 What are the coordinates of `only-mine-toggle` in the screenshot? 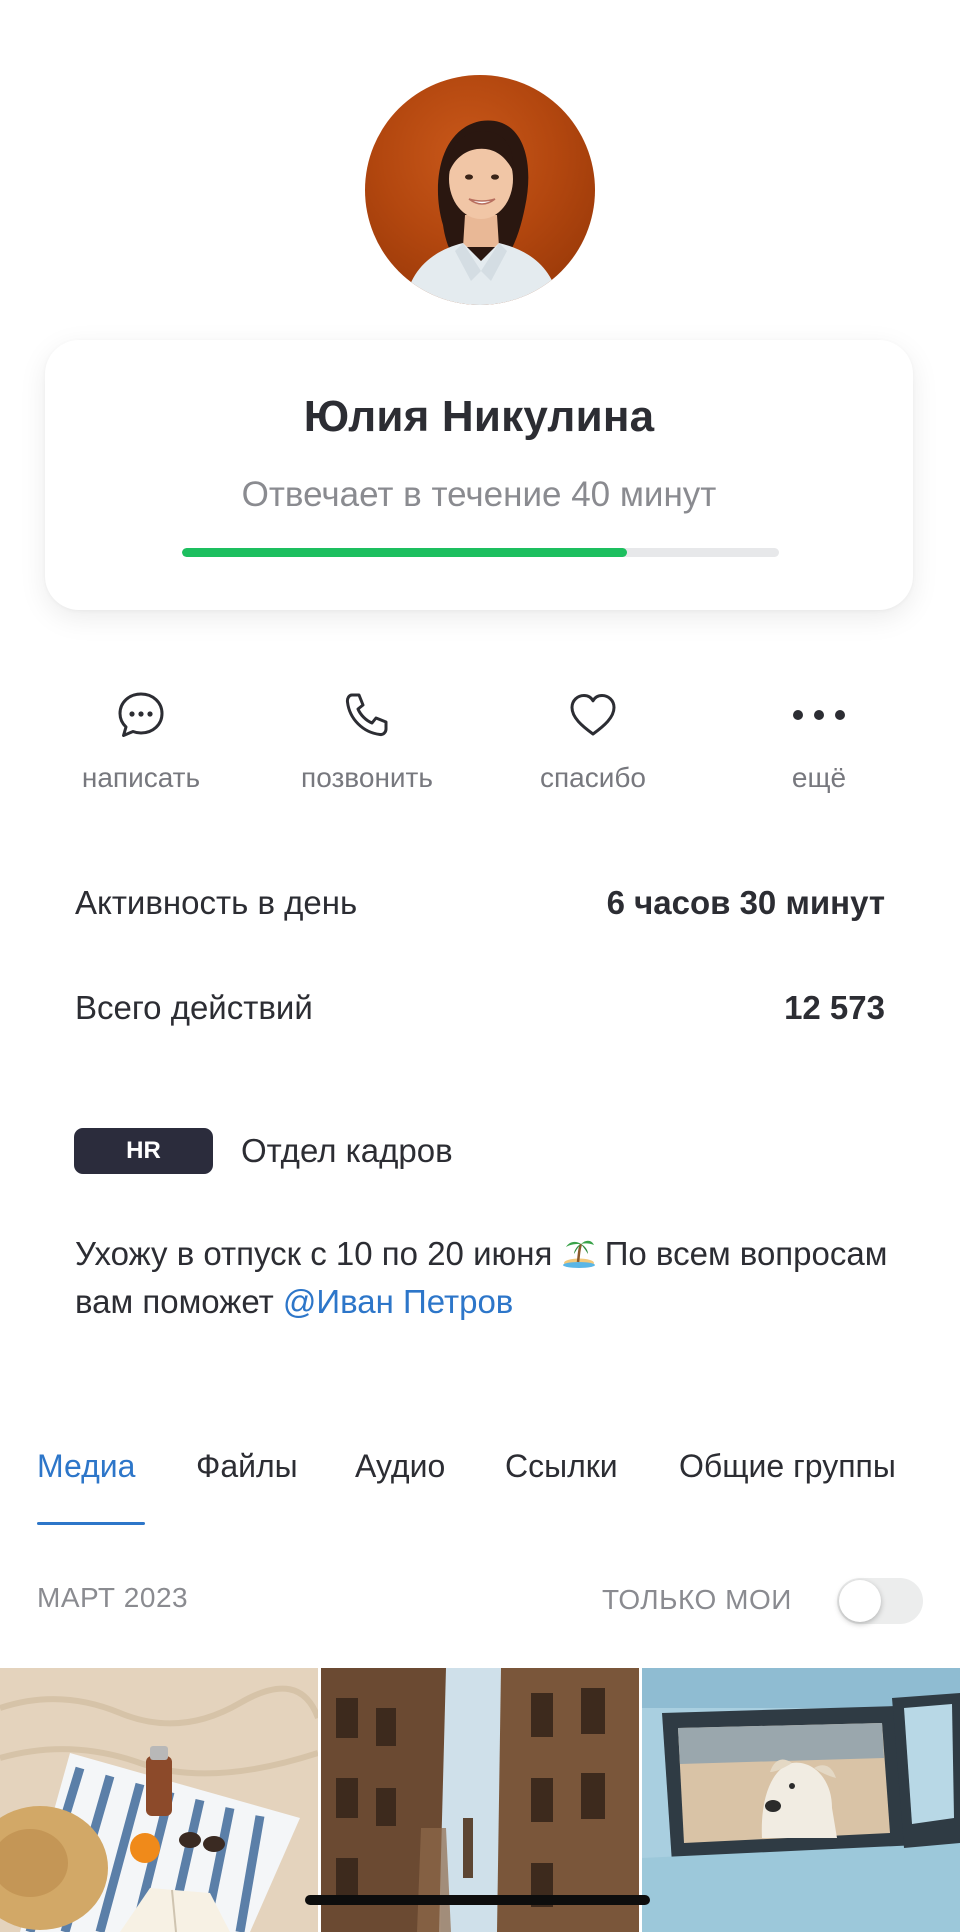 It's located at (880, 1601).